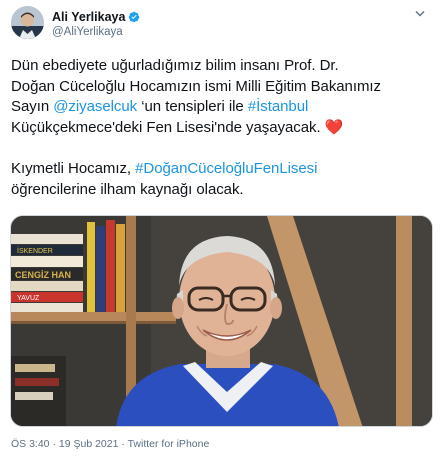  Describe the element at coordinates (420, 14) in the screenshot. I see `chevron-down-icon` at that location.